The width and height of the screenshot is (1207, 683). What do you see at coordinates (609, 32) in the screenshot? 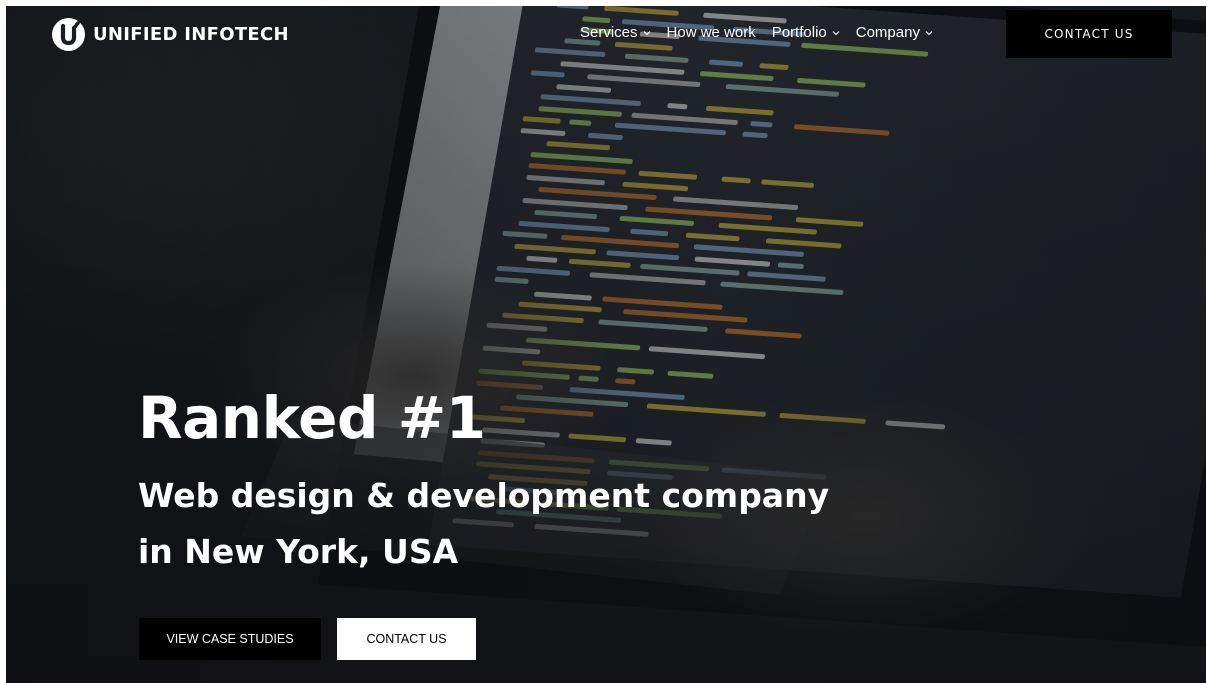
I see `nav-item-label: Services` at bounding box center [609, 32].